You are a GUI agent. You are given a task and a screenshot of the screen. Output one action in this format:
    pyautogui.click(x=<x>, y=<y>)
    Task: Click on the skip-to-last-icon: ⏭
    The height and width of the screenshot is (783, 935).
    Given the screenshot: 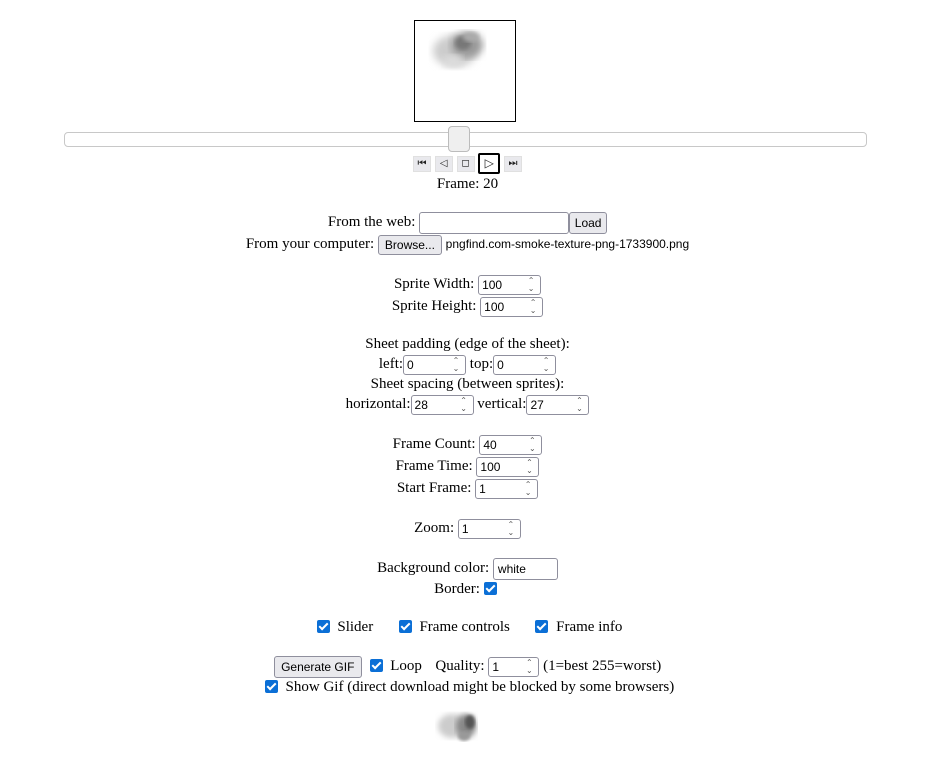 What is the action you would take?
    pyautogui.click(x=513, y=163)
    